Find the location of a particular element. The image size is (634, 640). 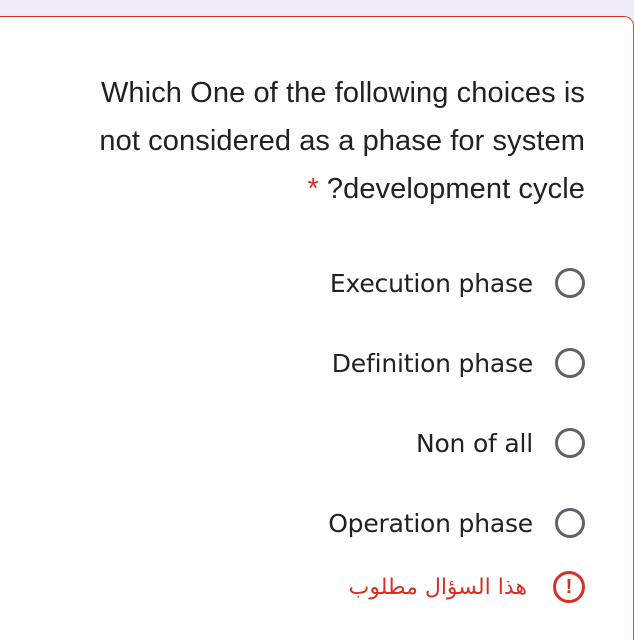

question-text-line-2: not considered as a phase for system is located at coordinates (342, 141).